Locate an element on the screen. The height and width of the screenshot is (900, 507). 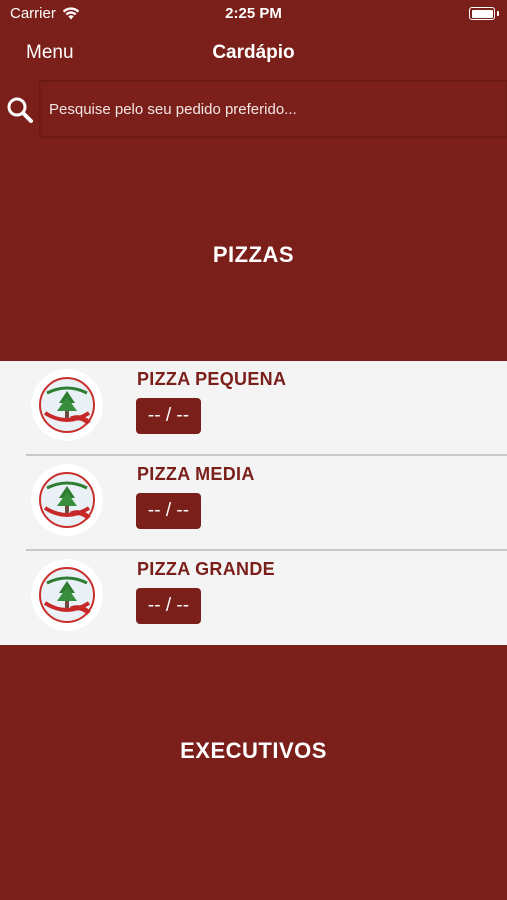
list-item: PIZZA PEQUENA -- / -- is located at coordinates (253, 408).